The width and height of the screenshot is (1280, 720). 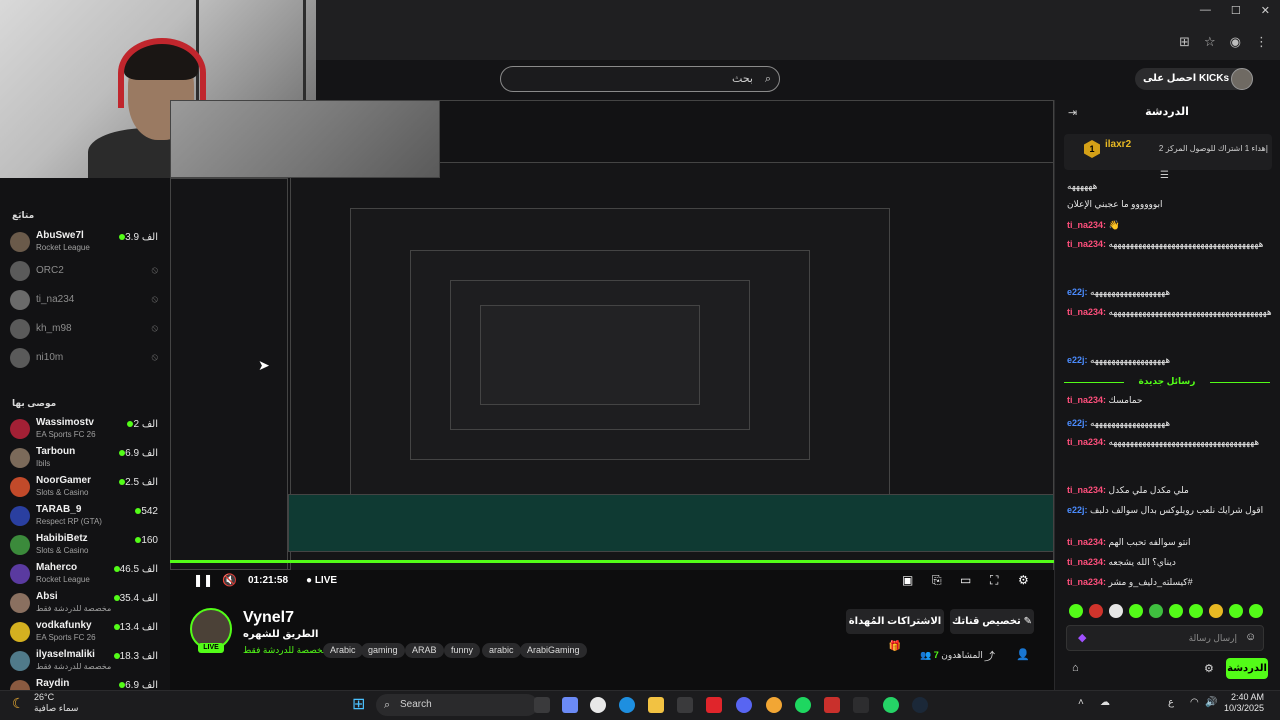 What do you see at coordinates (1194, 702) in the screenshot?
I see `wifi-icon: ◠` at bounding box center [1194, 702].